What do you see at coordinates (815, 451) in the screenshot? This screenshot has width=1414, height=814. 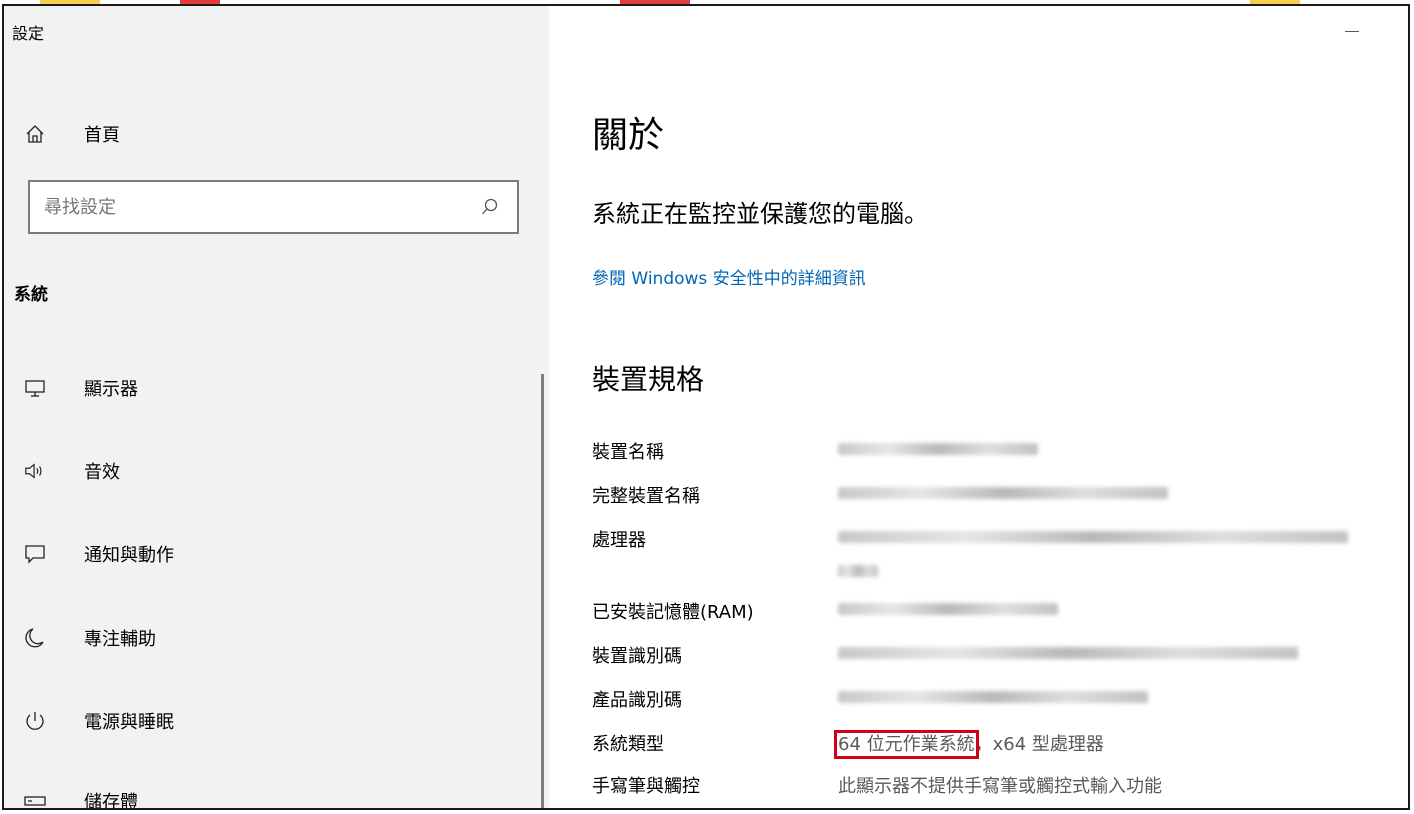 I see `spec-row-device-name: 裝置名稱` at bounding box center [815, 451].